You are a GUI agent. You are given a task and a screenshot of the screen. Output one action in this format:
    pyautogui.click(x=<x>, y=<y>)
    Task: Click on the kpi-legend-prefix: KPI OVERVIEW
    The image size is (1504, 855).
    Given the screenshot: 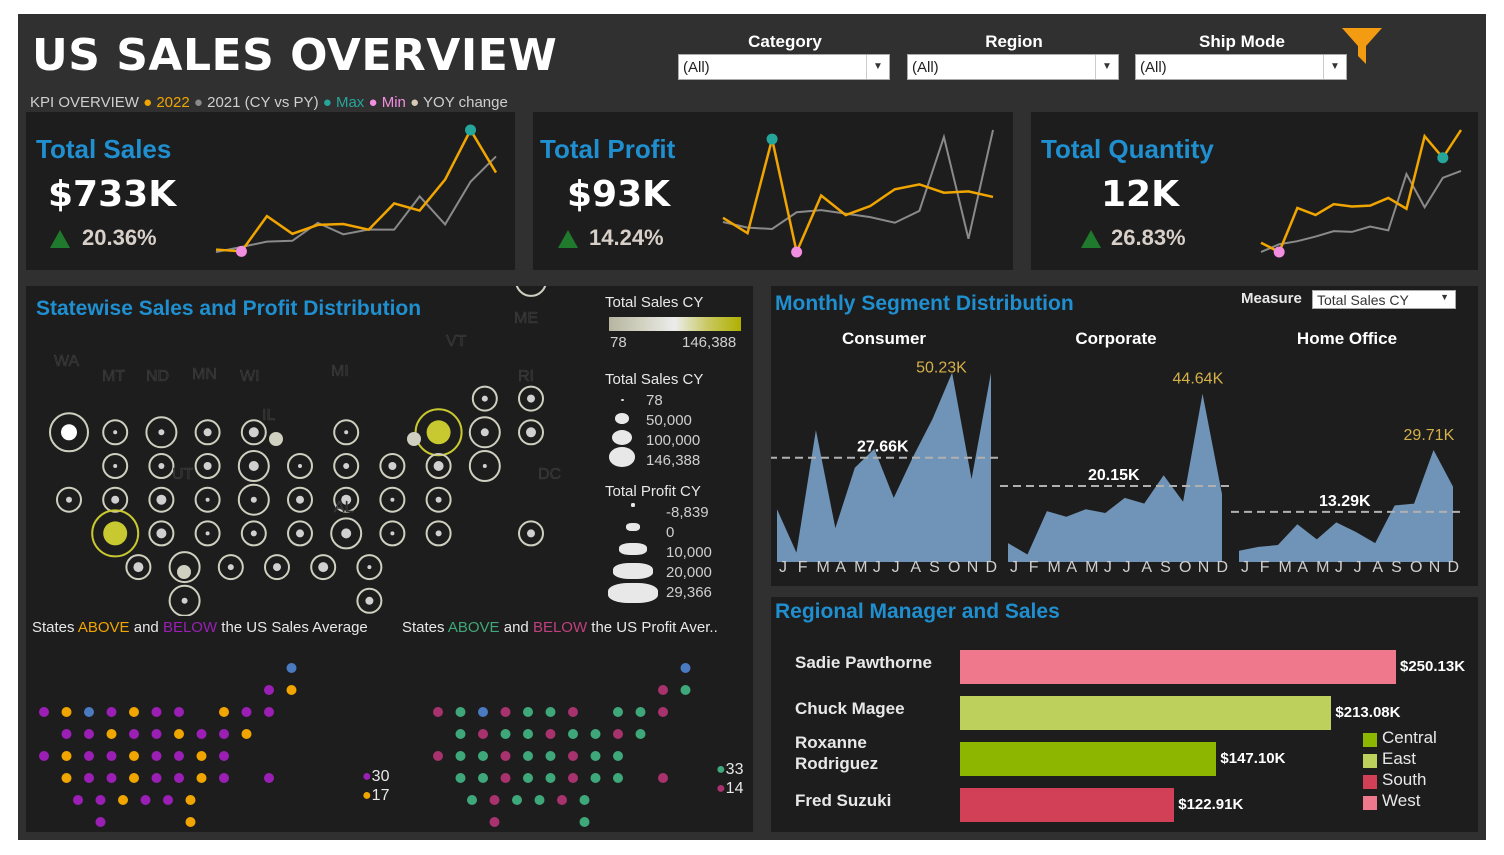 What is the action you would take?
    pyautogui.click(x=84, y=102)
    